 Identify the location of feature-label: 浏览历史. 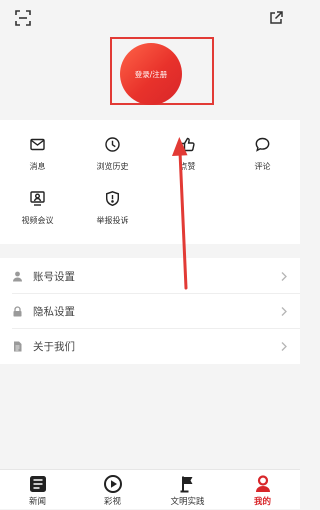
(112, 166).